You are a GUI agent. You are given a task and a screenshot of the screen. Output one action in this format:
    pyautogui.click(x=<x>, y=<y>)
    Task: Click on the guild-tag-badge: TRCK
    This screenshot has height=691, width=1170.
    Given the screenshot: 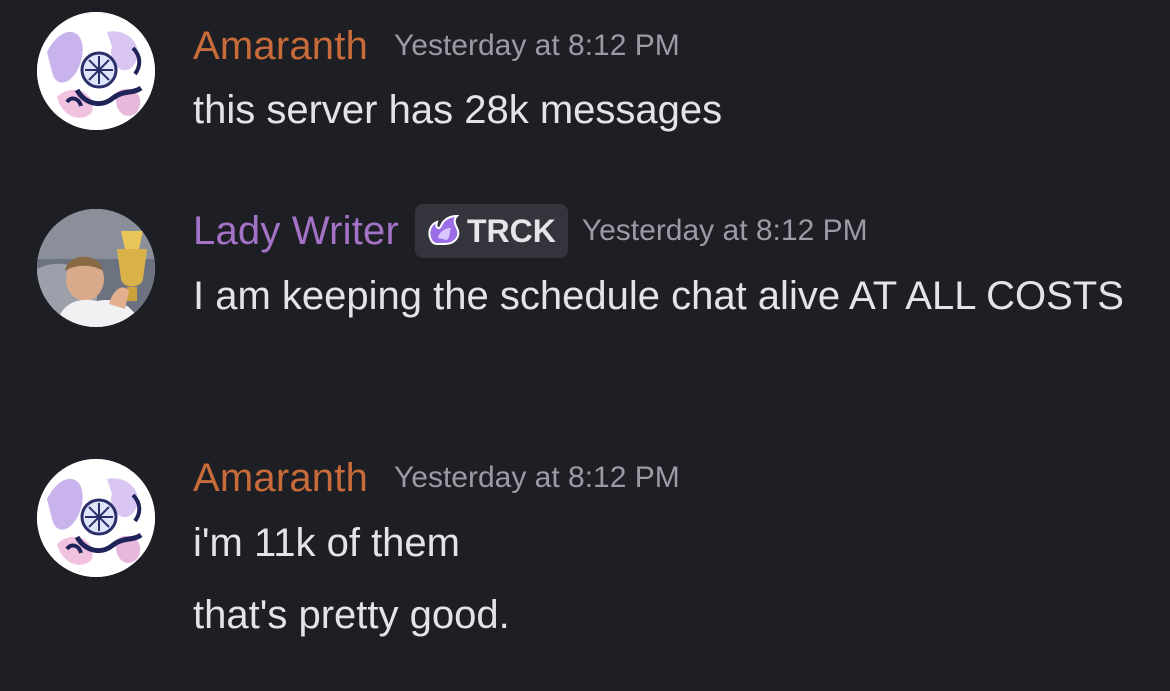 What is the action you would take?
    pyautogui.click(x=491, y=231)
    